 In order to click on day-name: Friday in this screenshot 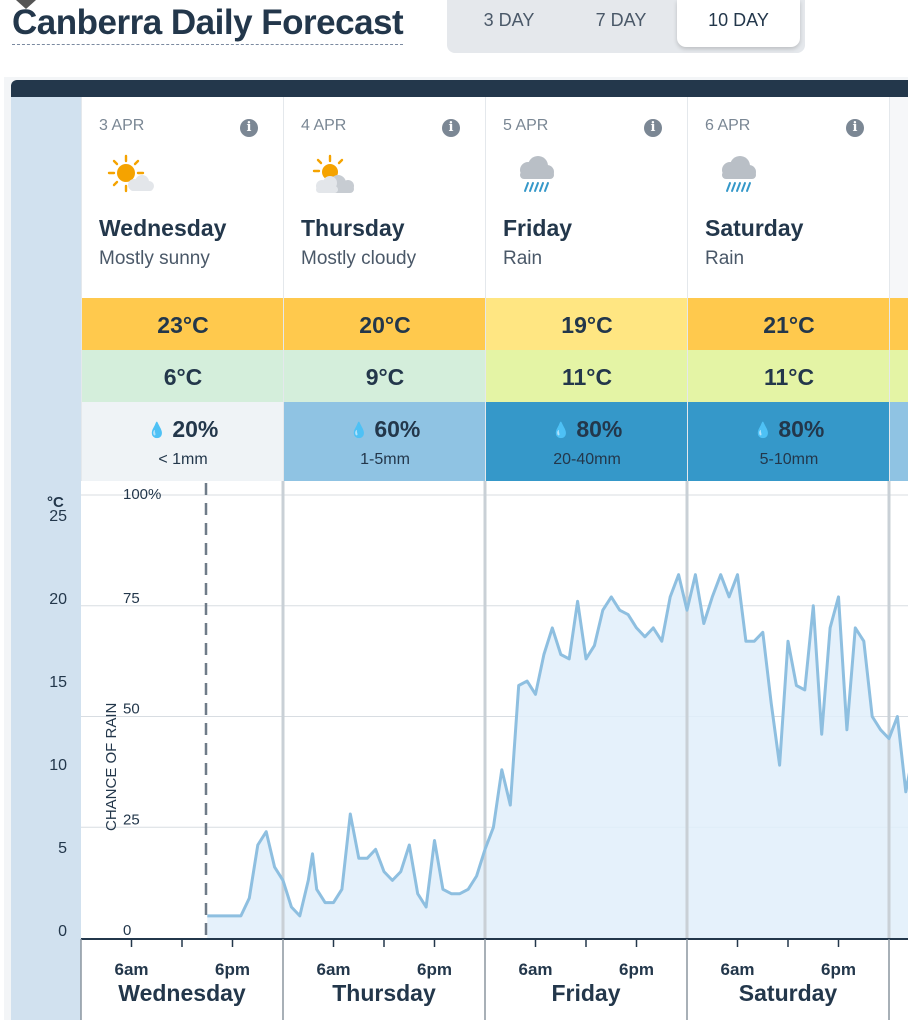, I will do `click(538, 228)`.